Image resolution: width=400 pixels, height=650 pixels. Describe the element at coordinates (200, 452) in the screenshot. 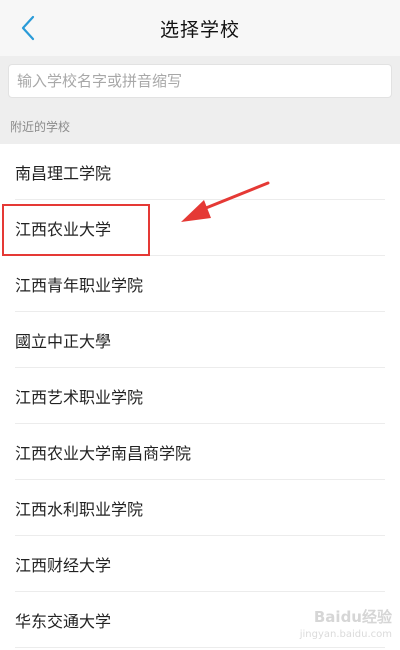

I see `school-item: 江西农业大学南昌商学院` at that location.